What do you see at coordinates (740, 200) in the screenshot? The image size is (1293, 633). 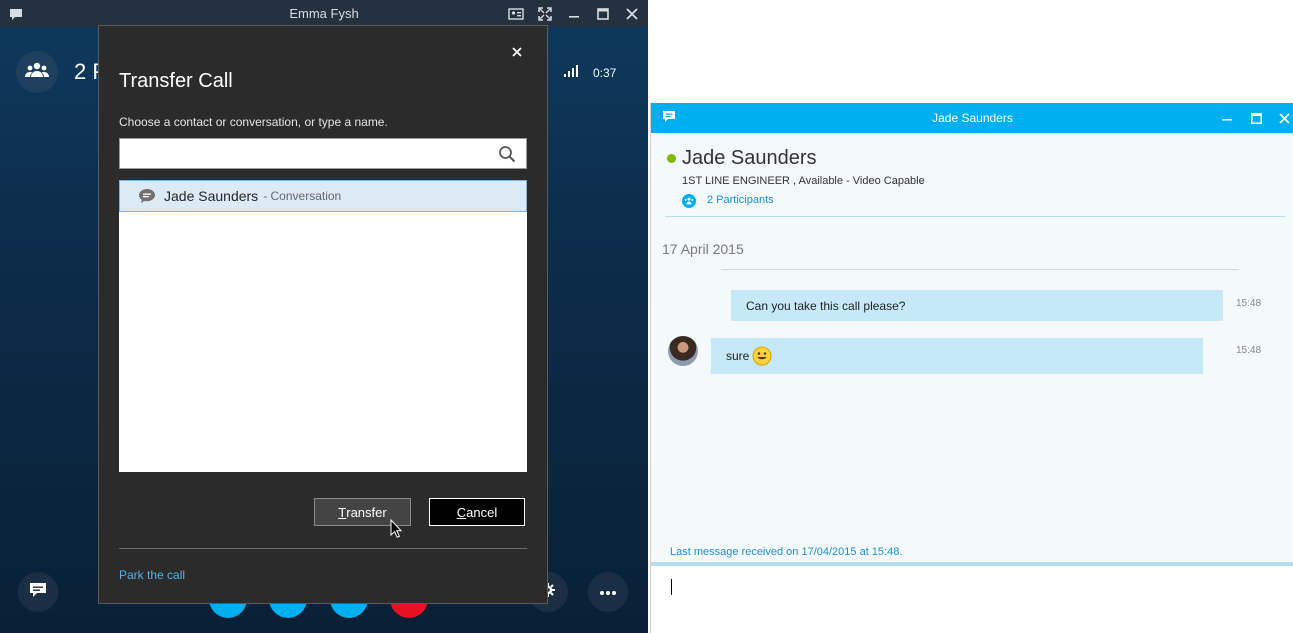 I see `participants-link: 2 Participants` at bounding box center [740, 200].